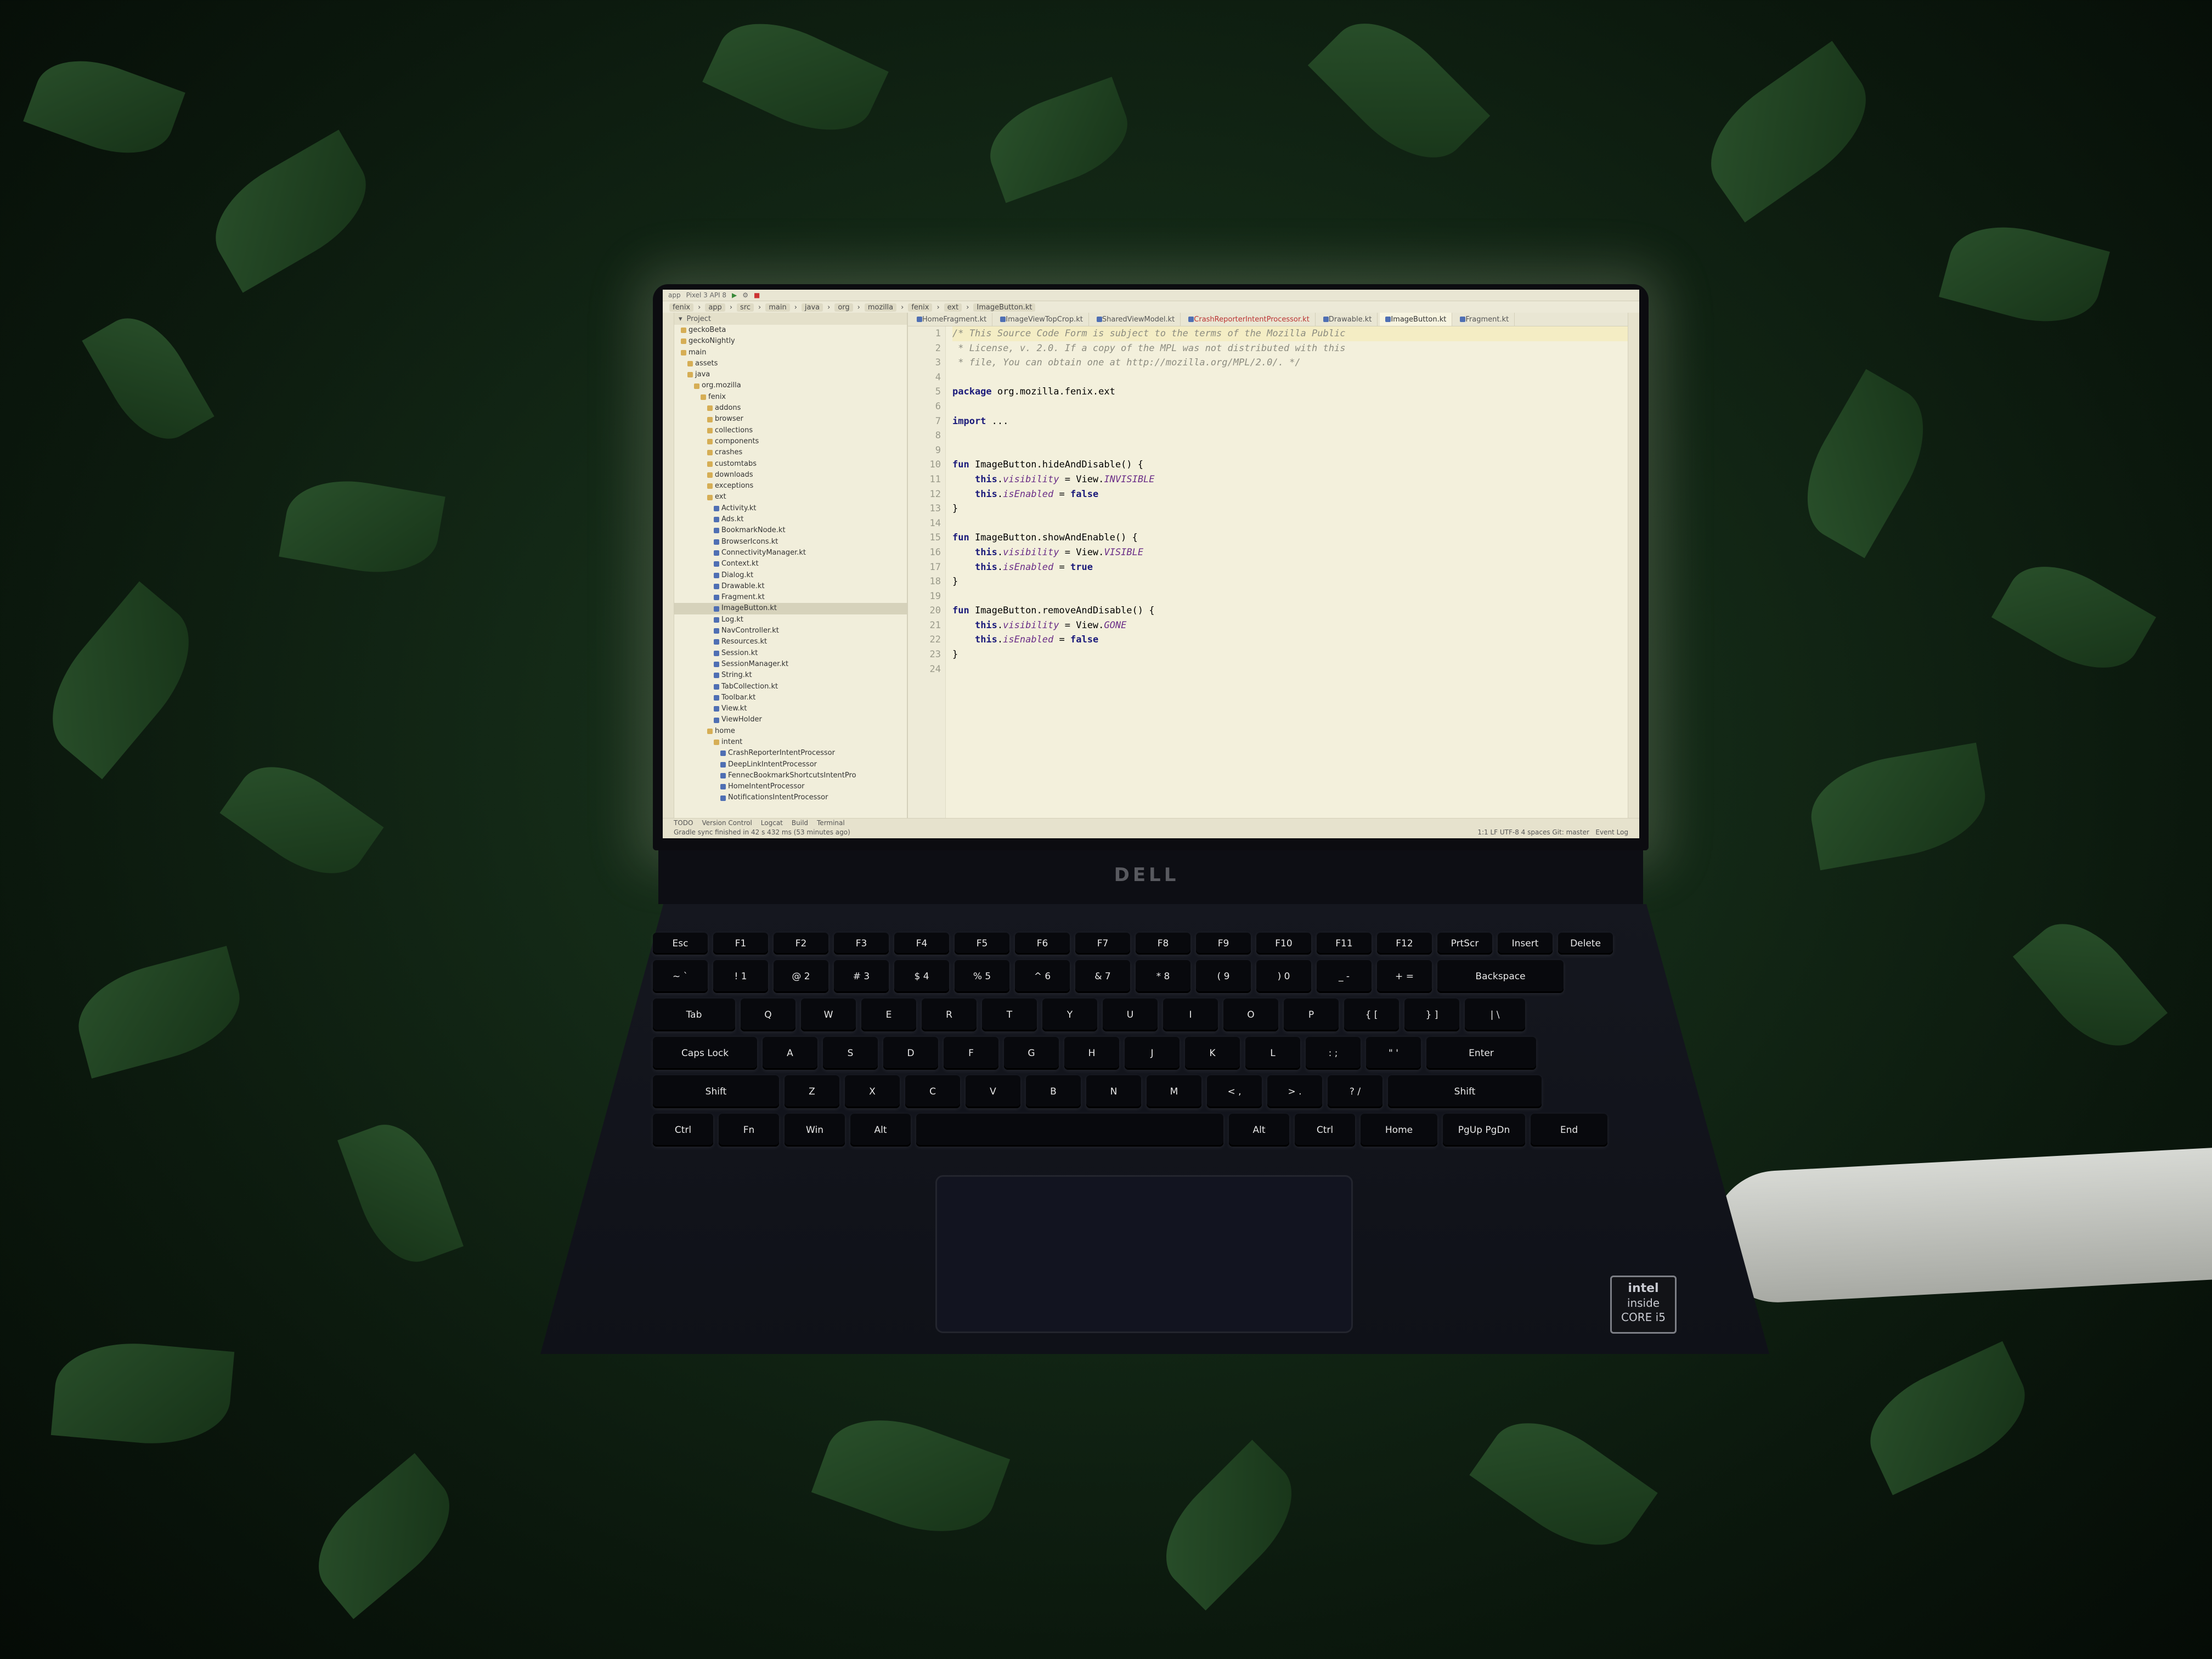  Describe the element at coordinates (1283, 944) in the screenshot. I see `key: F10` at that location.